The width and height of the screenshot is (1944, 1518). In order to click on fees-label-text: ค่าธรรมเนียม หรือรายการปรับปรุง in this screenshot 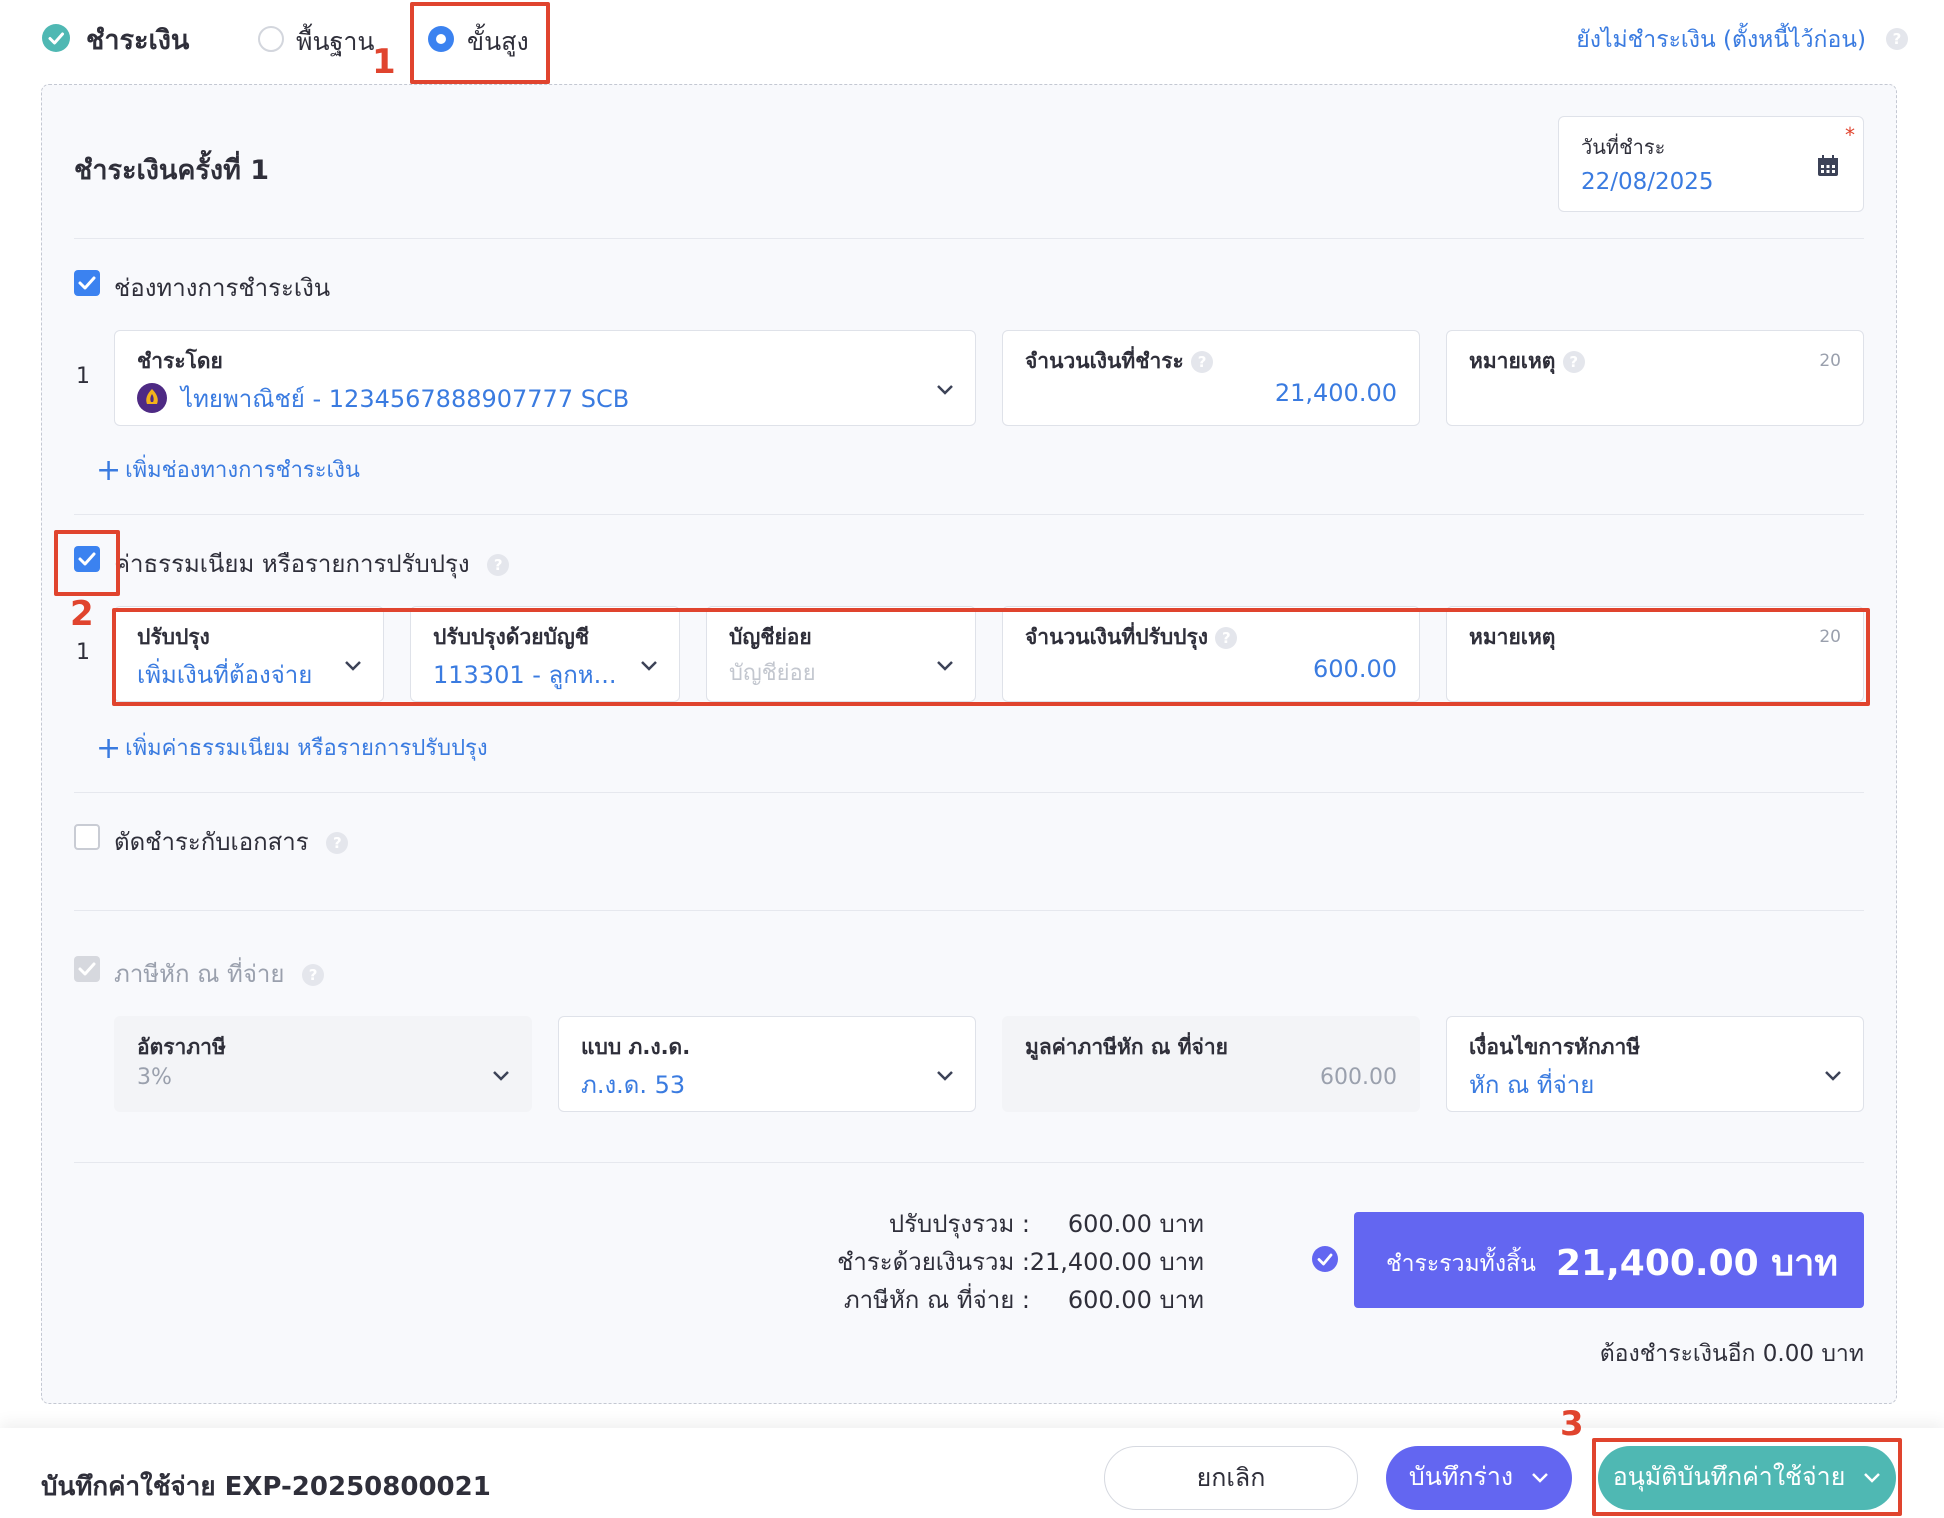, I will do `click(292, 564)`.